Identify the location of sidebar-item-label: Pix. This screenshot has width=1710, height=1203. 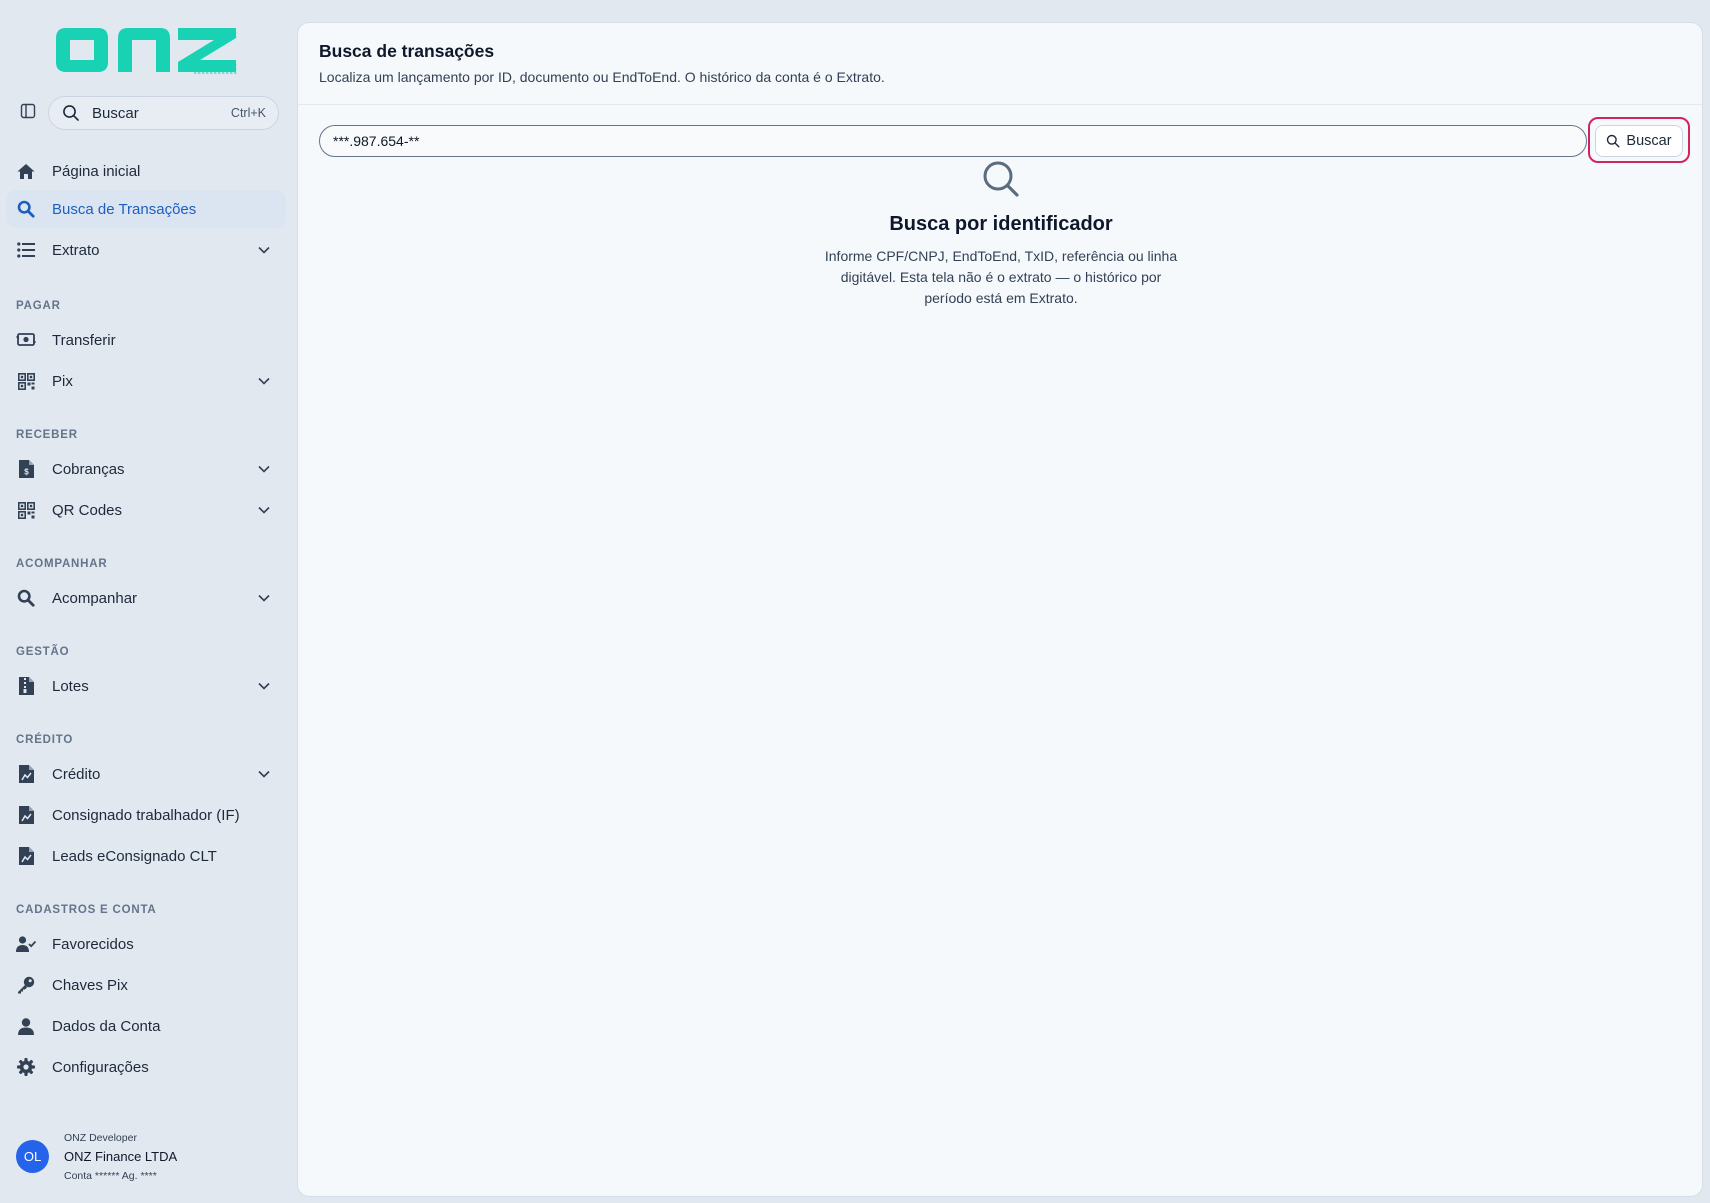
(62, 381).